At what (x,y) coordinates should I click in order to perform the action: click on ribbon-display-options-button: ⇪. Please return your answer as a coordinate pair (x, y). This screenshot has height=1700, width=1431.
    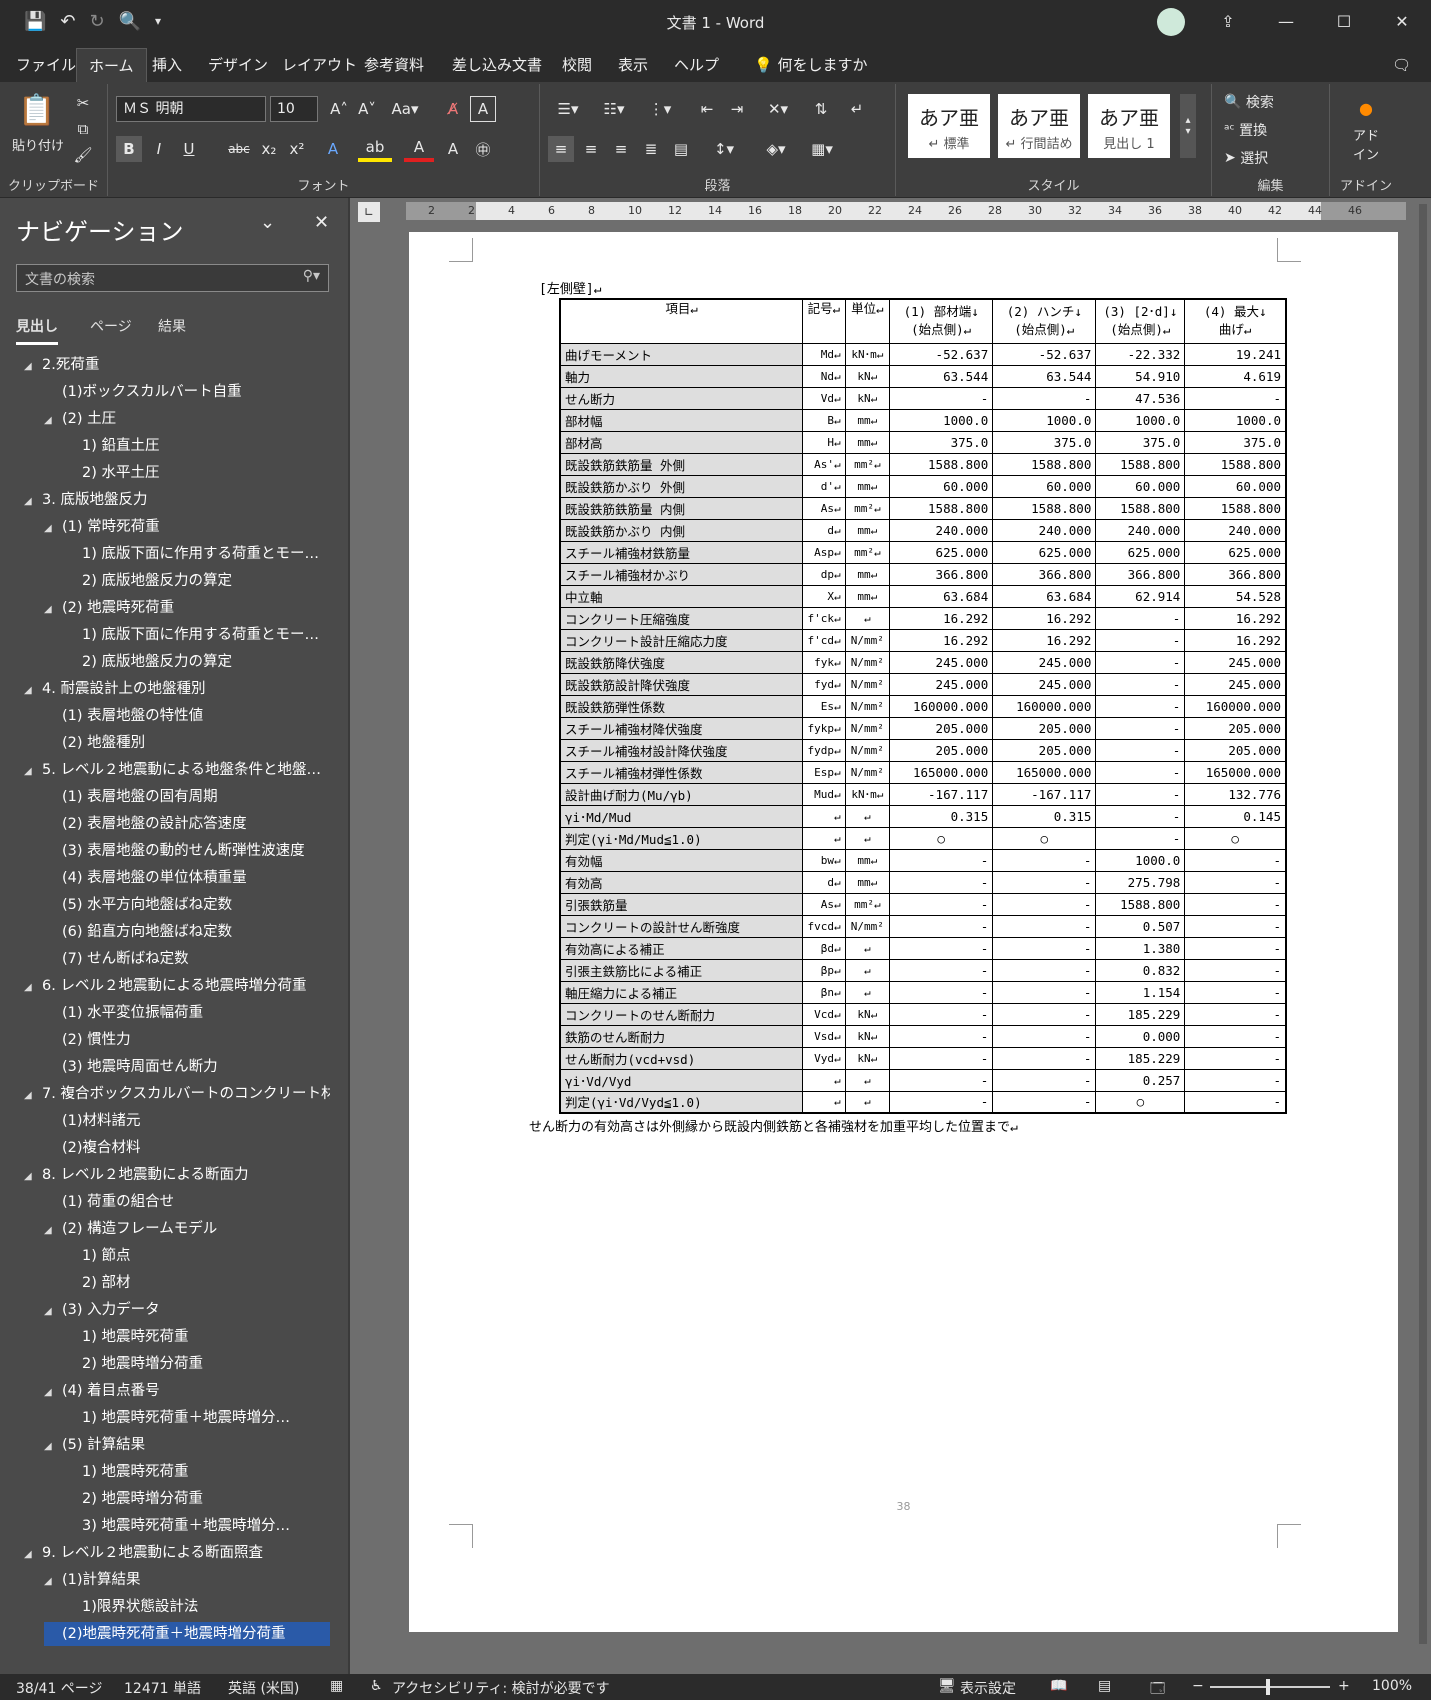
    Looking at the image, I should click on (1228, 21).